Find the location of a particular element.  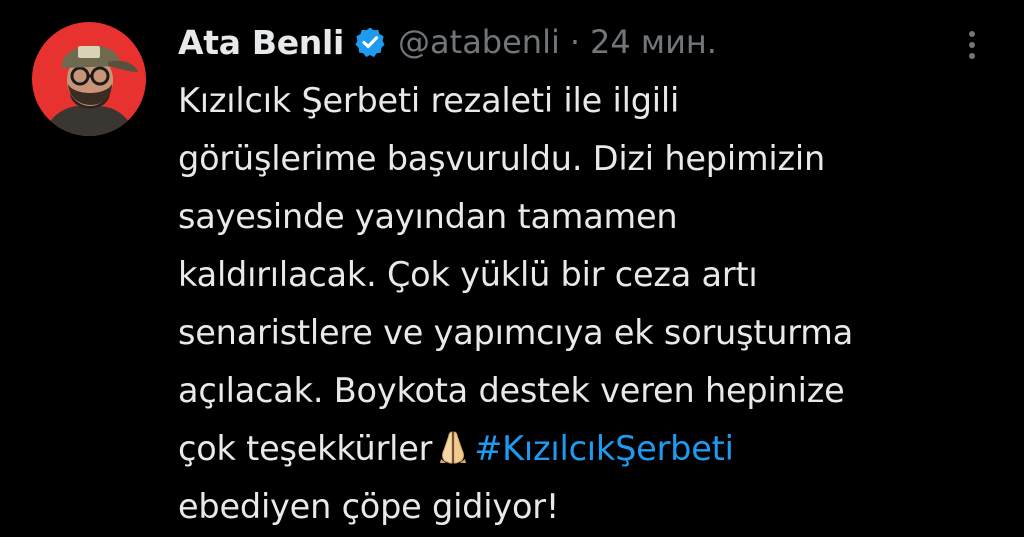

folded-hands-emoji is located at coordinates (453, 447).